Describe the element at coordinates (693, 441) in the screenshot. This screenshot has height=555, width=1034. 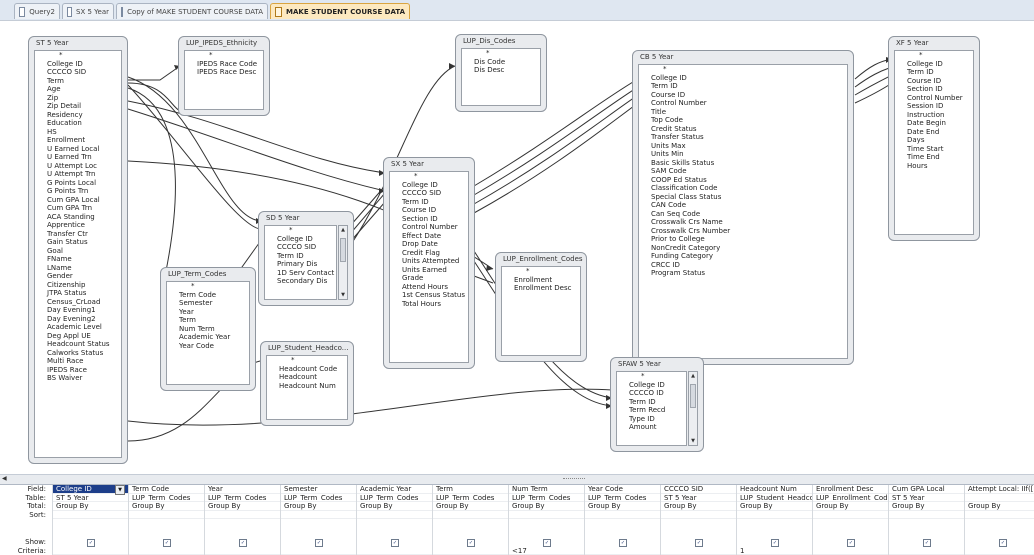
I see `scroll-down-icon: ▼` at that location.